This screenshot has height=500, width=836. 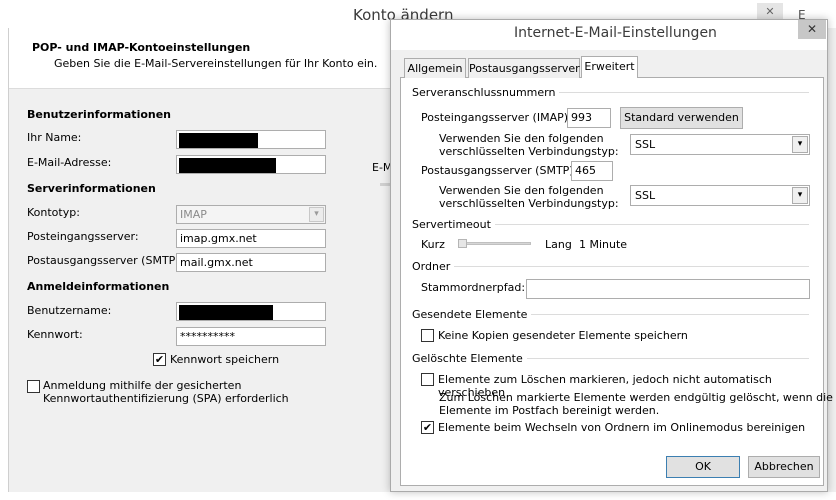 I want to click on imap-encryption-label-line2: verschlüsselten Verbindungstyp:, so click(x=529, y=151).